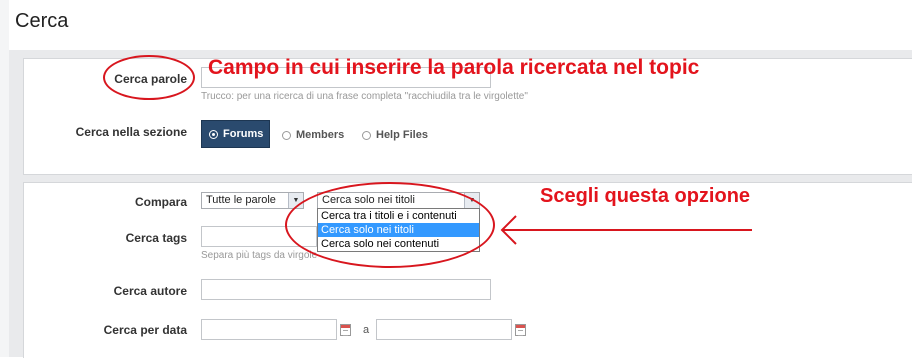 This screenshot has width=912, height=358. Describe the element at coordinates (131, 132) in the screenshot. I see `search-section-label: Cerca nella sezione` at that location.